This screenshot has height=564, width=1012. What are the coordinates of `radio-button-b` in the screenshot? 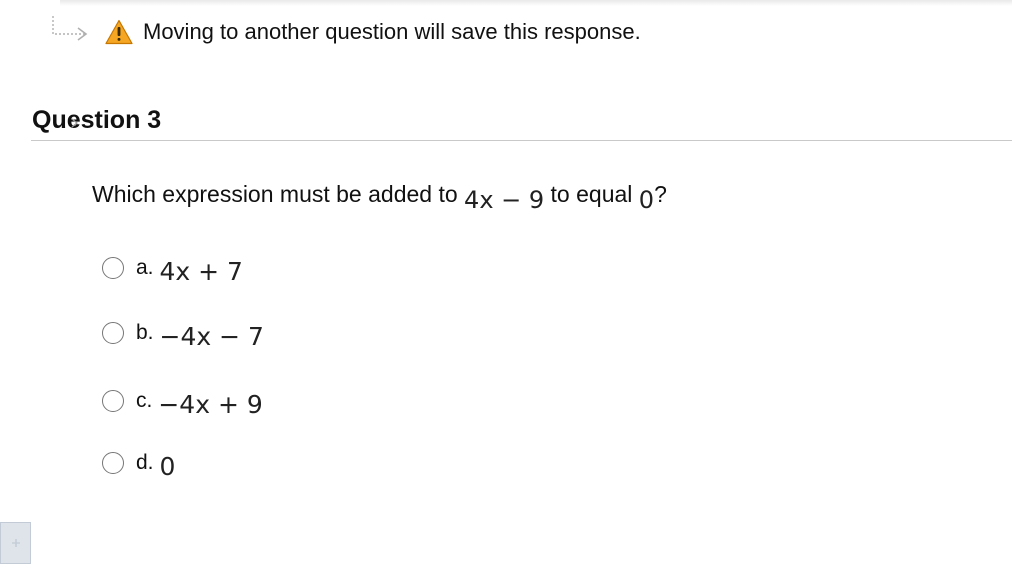 It's located at (113, 332).